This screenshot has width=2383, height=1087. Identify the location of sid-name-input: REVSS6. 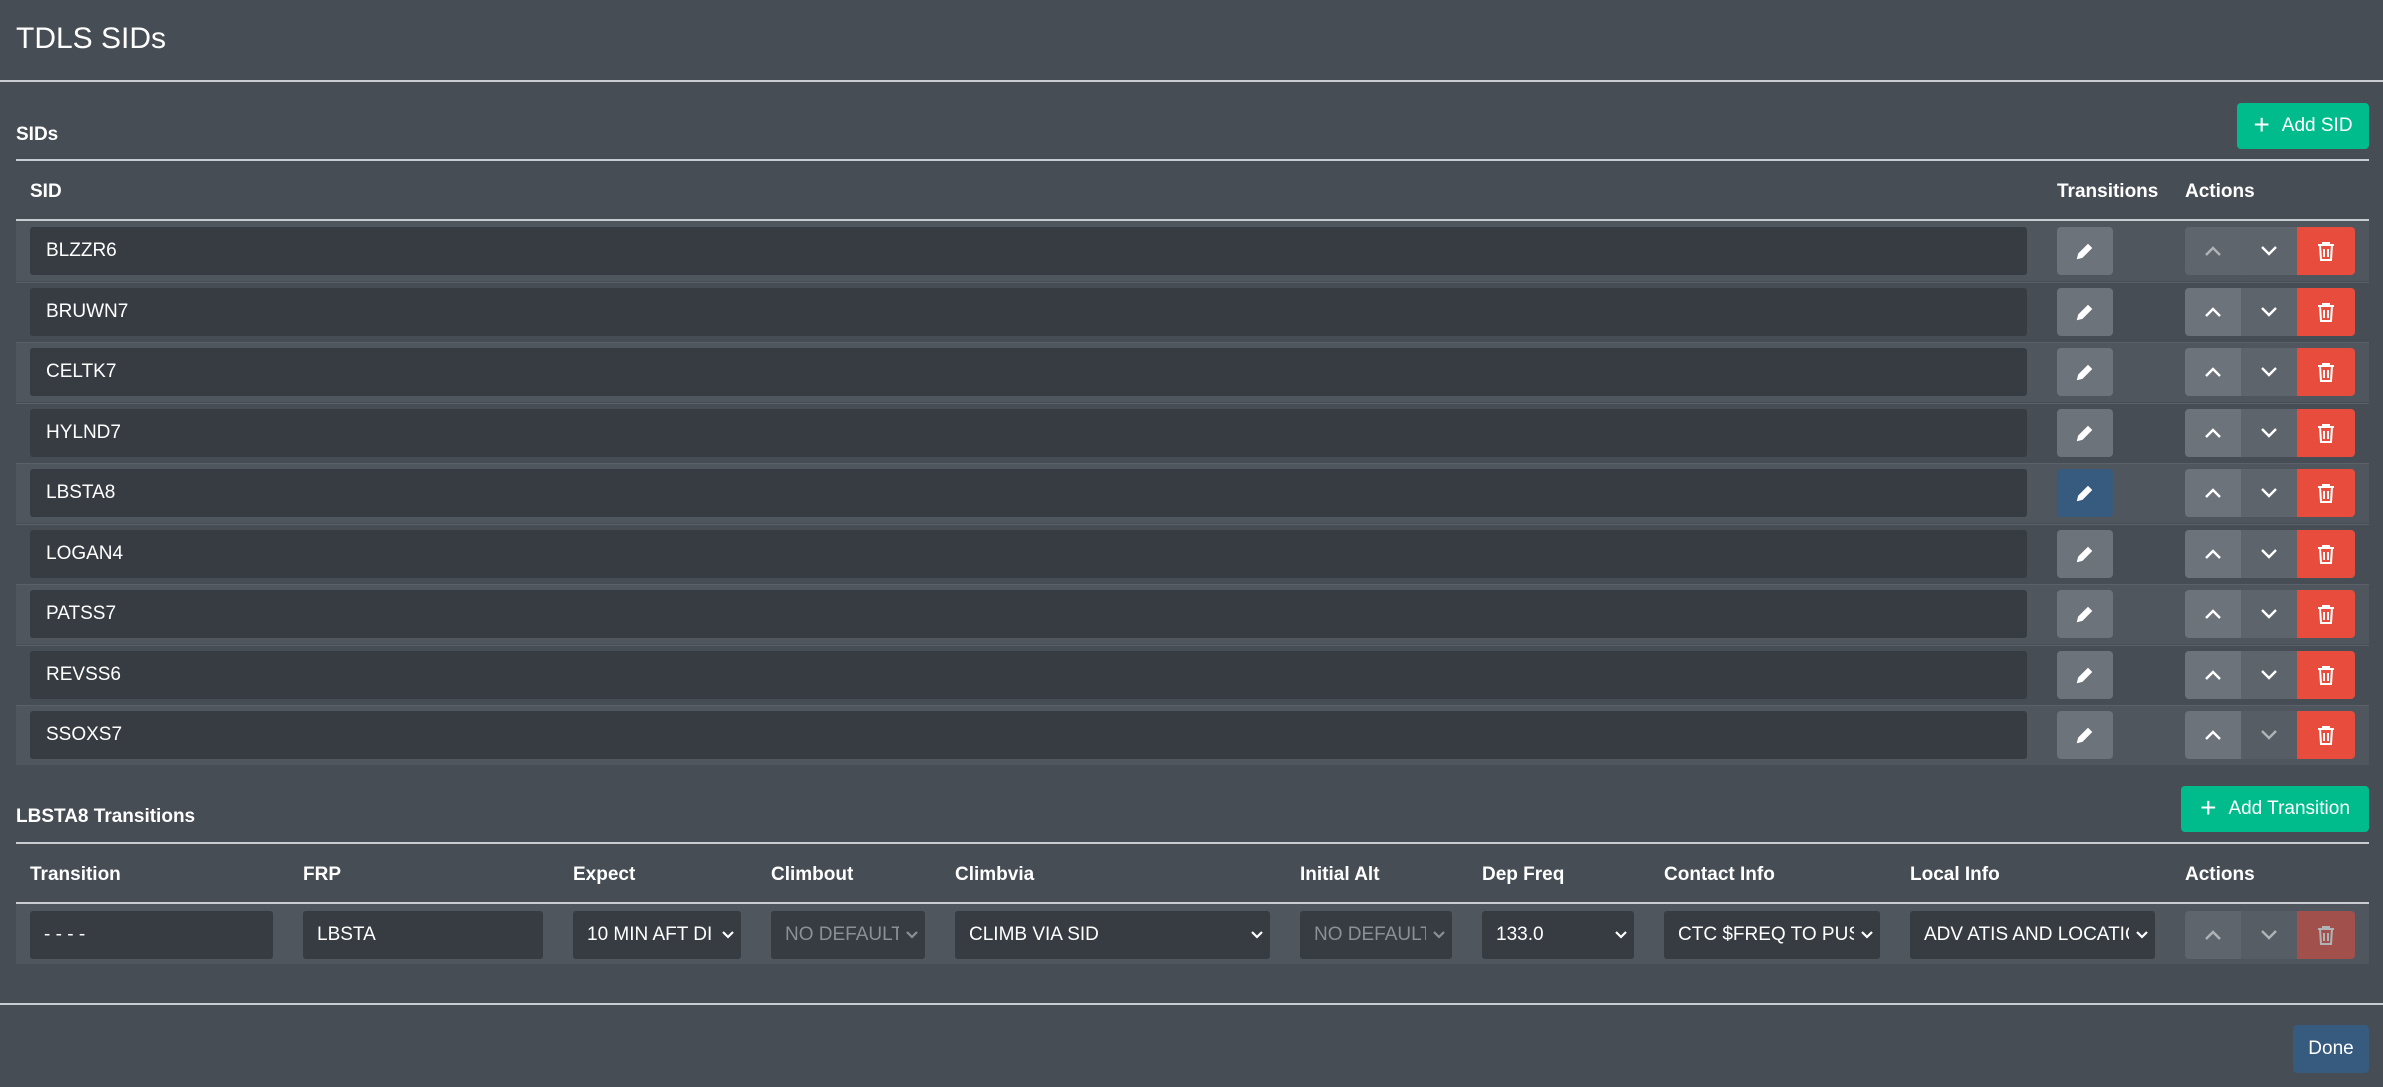
(1028, 675).